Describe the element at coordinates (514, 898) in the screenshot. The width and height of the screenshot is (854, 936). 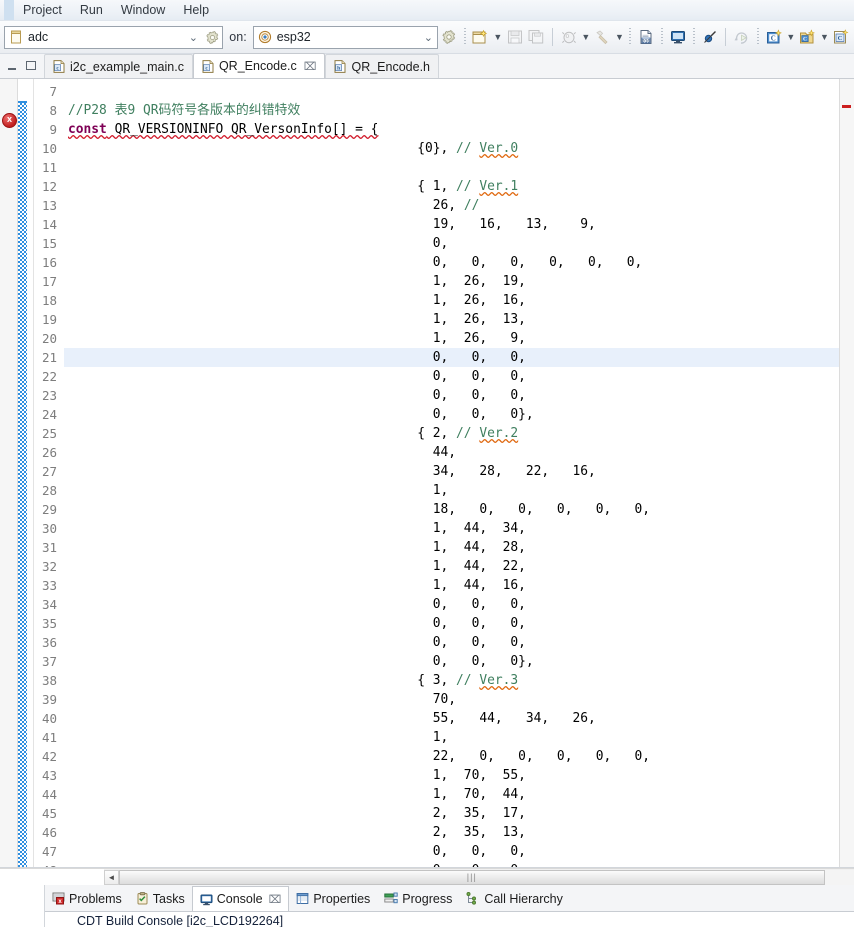
I see `view-tab-call-hierarchy: Call Hierarchy` at that location.